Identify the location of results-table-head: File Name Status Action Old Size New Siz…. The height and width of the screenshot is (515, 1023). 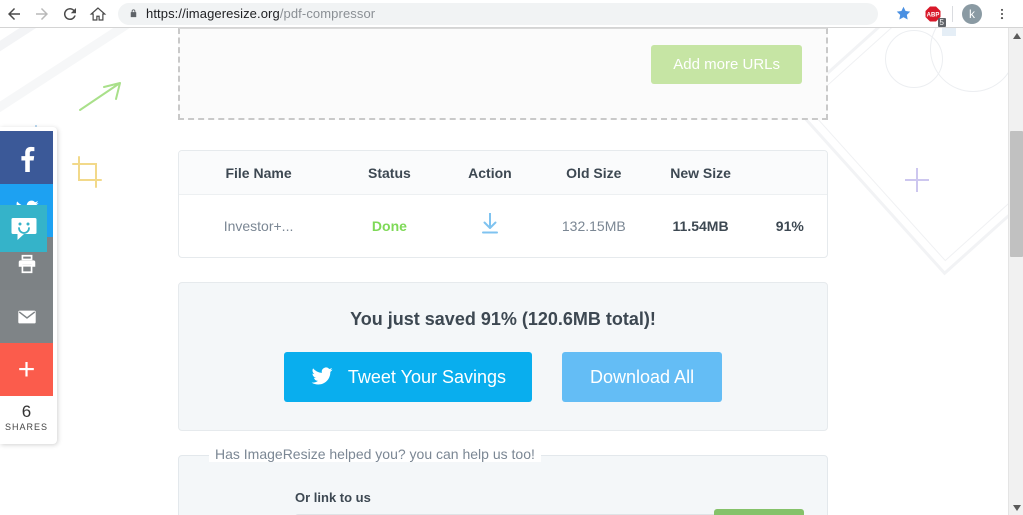
(503, 173).